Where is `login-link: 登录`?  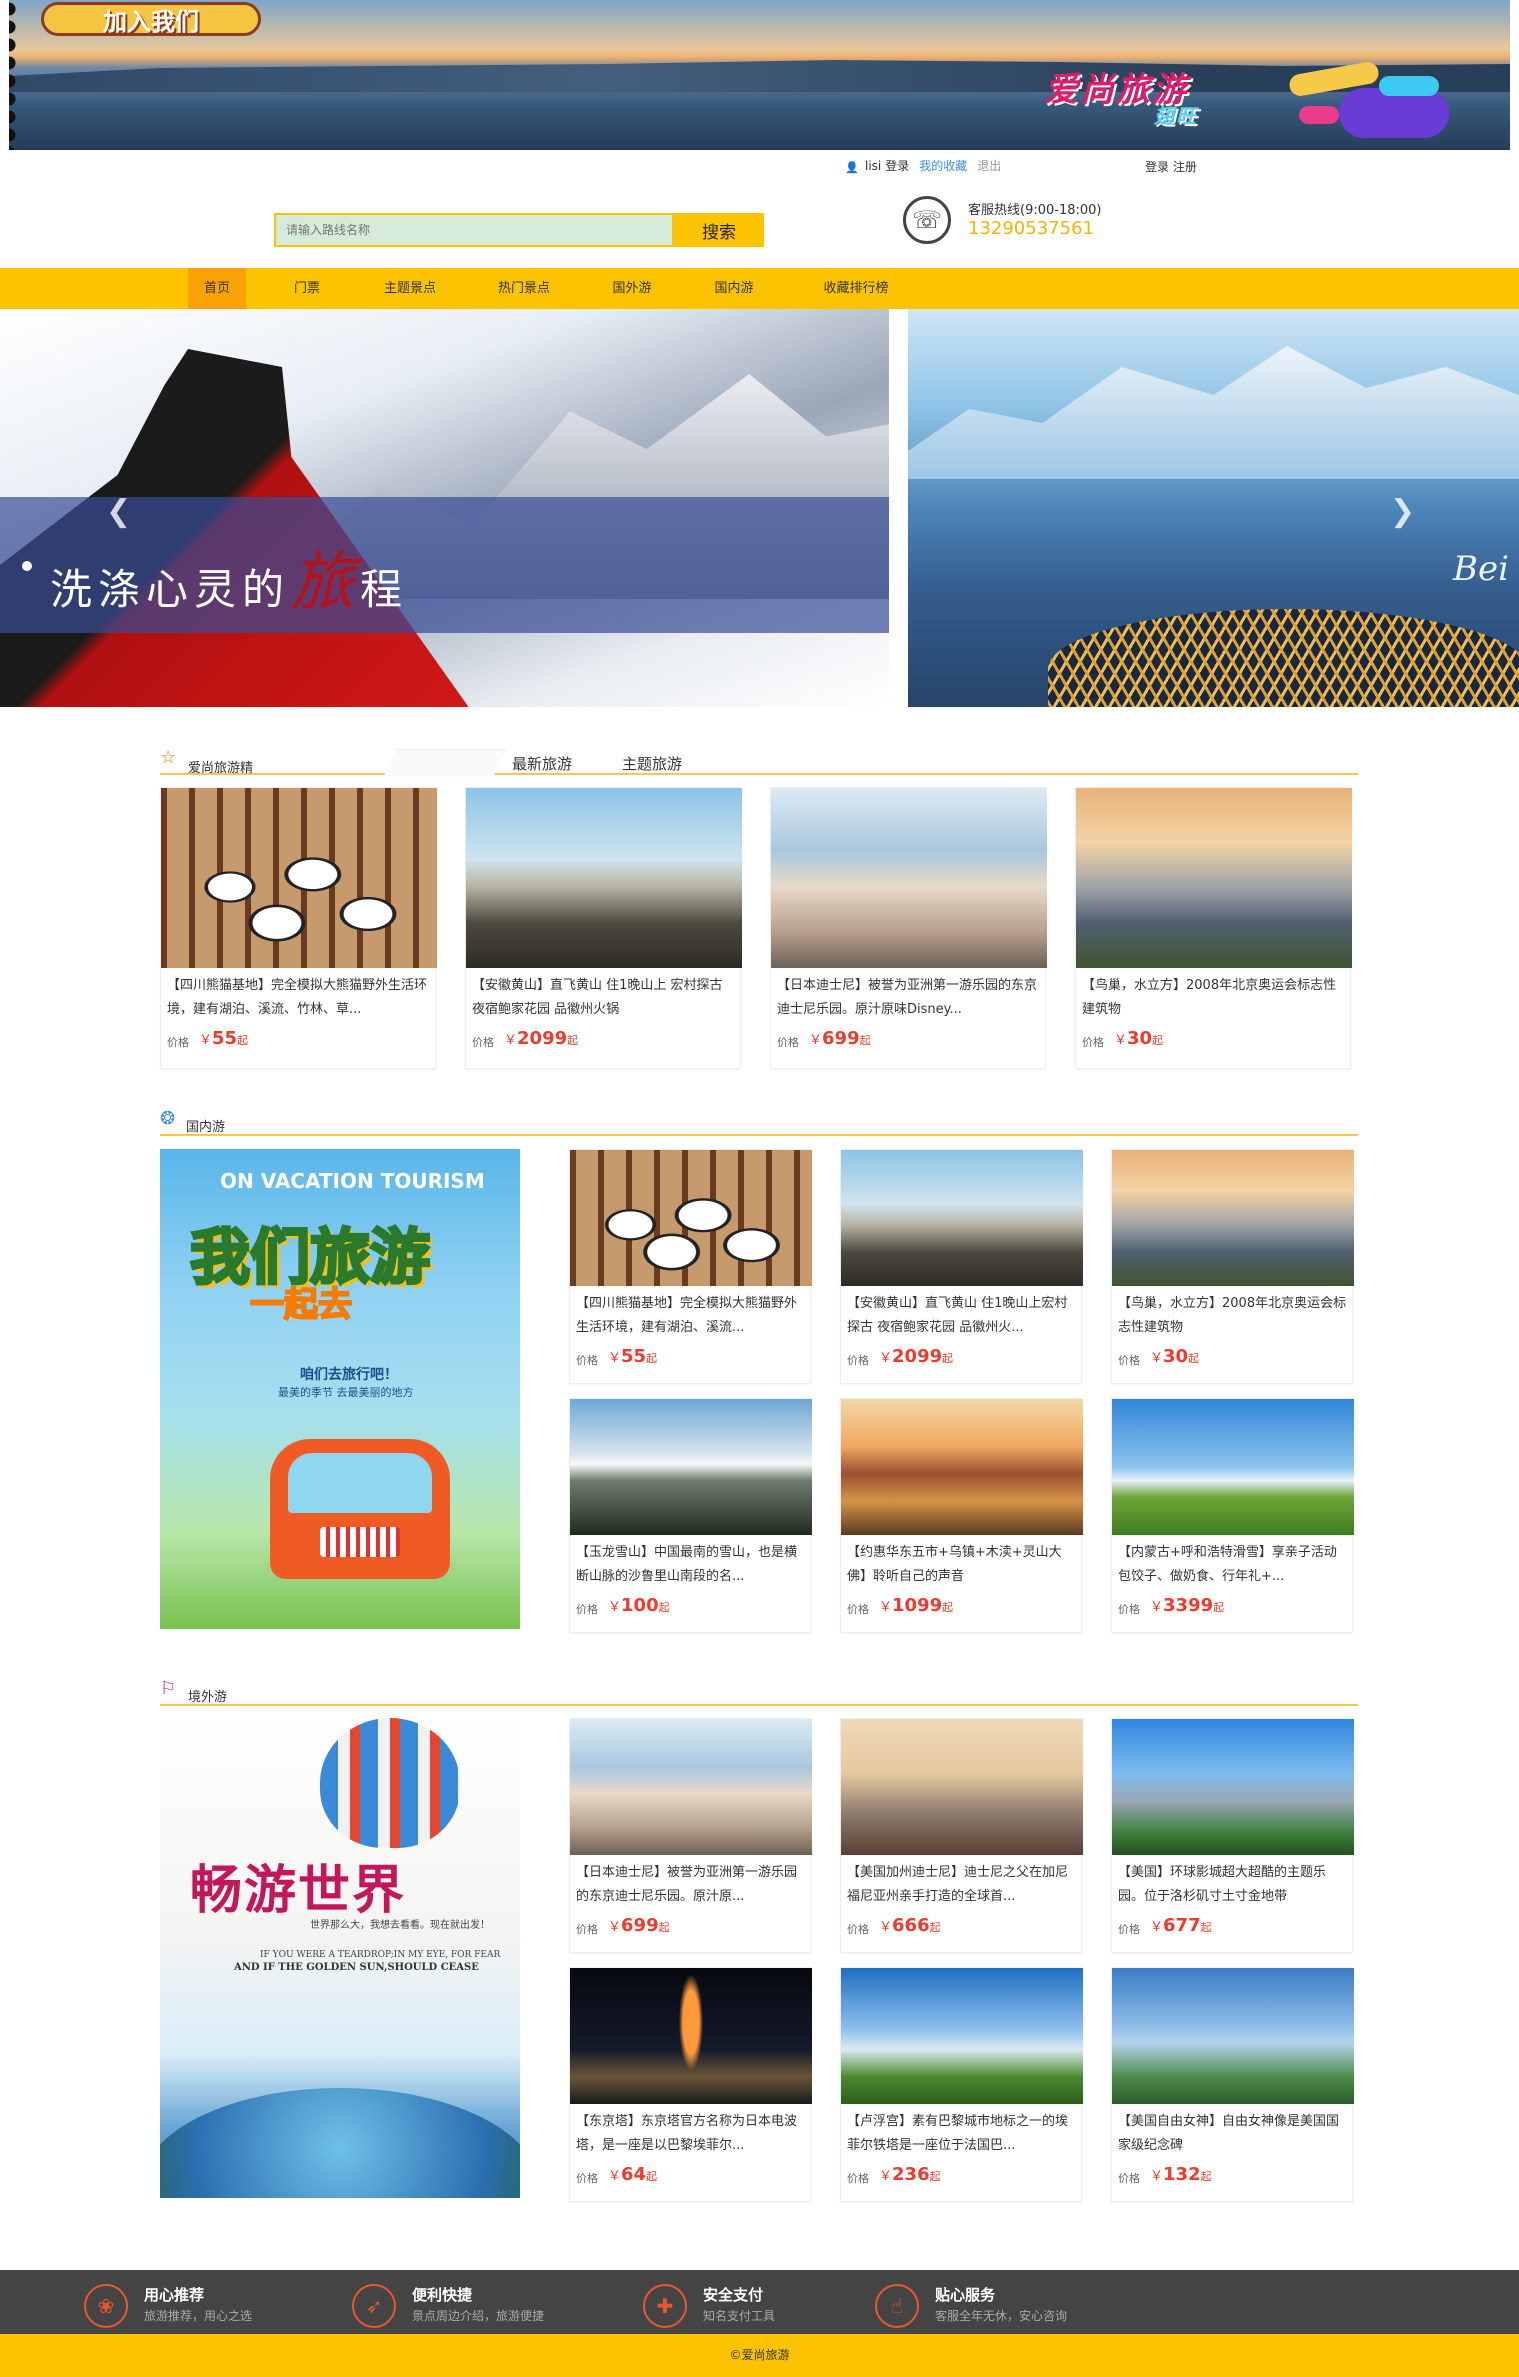
login-link: 登录 is located at coordinates (897, 165).